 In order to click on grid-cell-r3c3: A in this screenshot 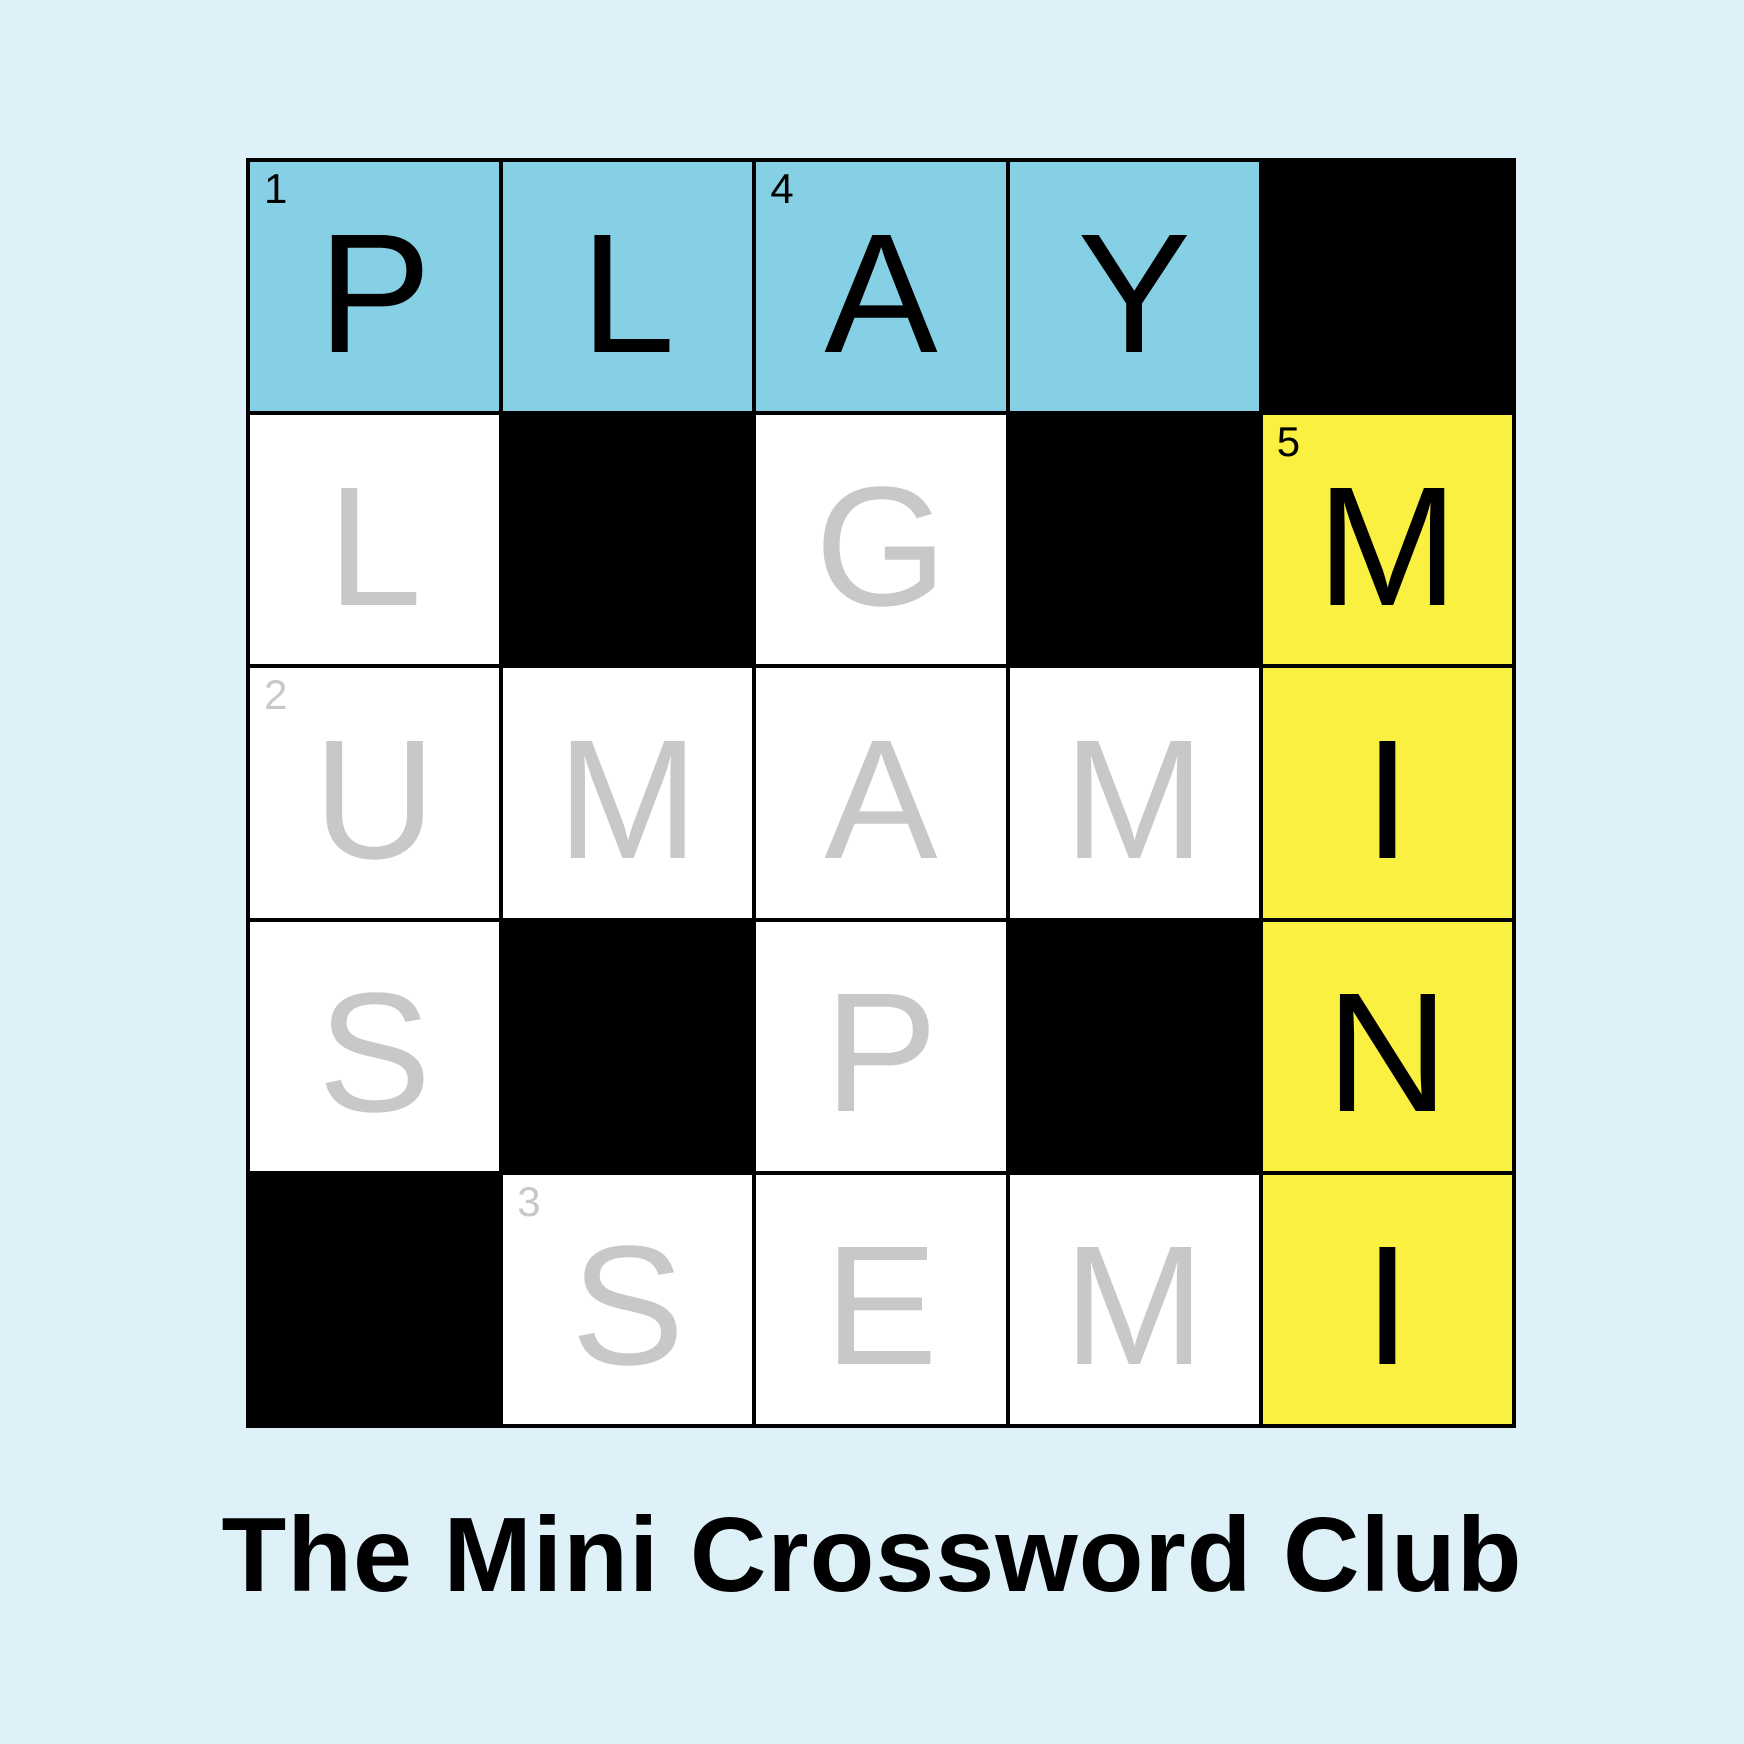, I will do `click(881, 793)`.